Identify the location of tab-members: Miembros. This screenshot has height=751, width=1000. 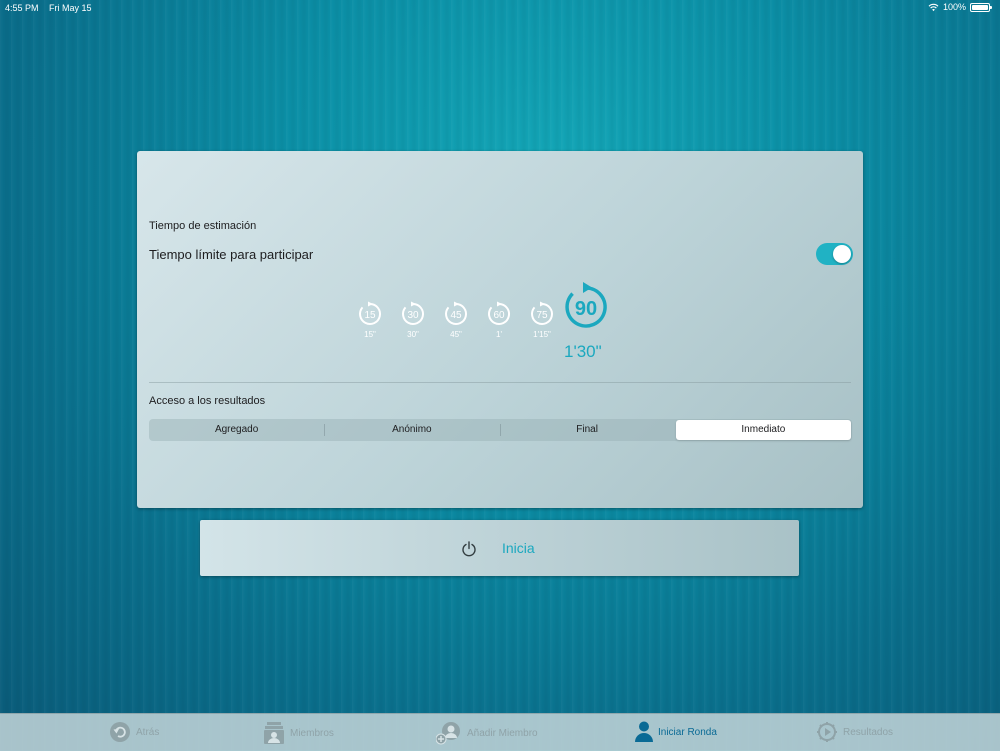
(298, 733).